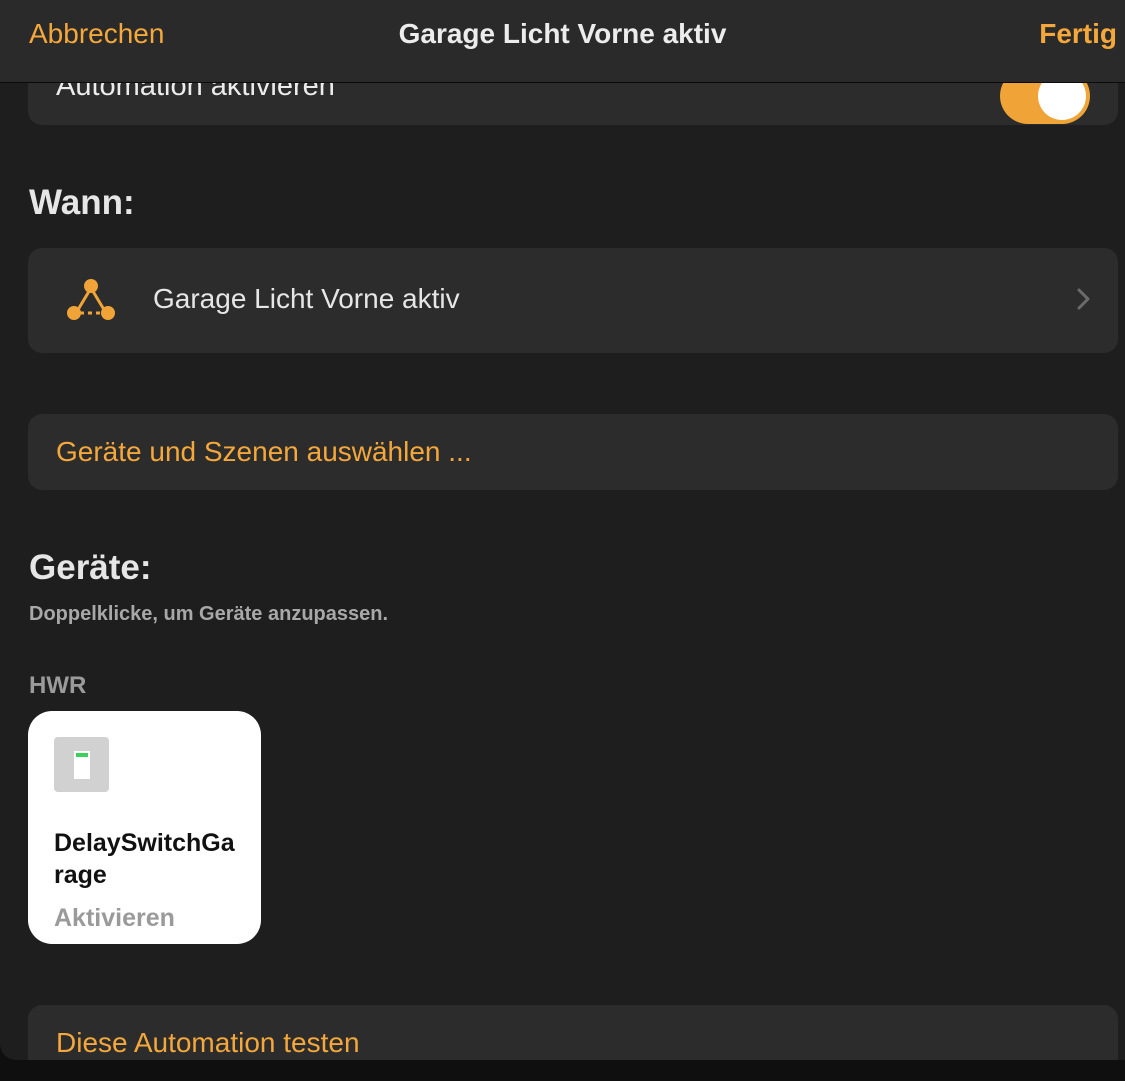 The image size is (1125, 1081). I want to click on automation-triangle-icon, so click(91, 299).